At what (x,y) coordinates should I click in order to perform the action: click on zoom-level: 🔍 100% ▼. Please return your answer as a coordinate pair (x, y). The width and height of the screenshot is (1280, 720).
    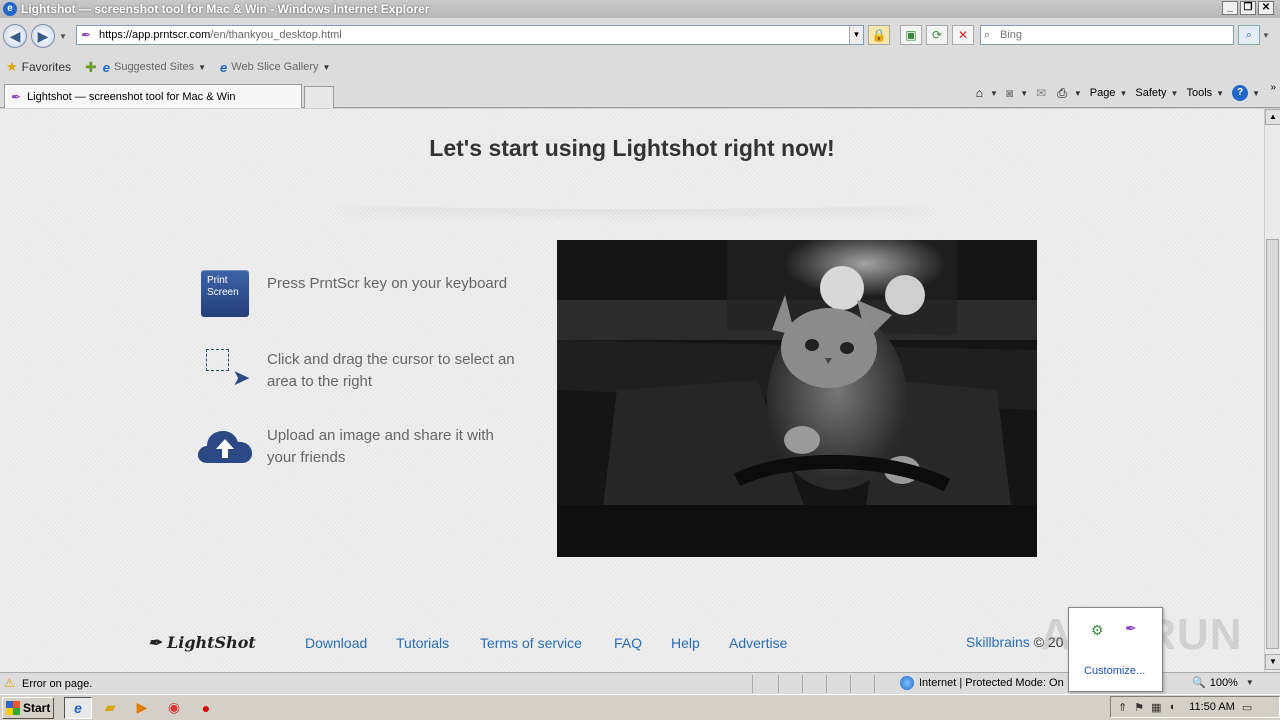
    Looking at the image, I should click on (1223, 683).